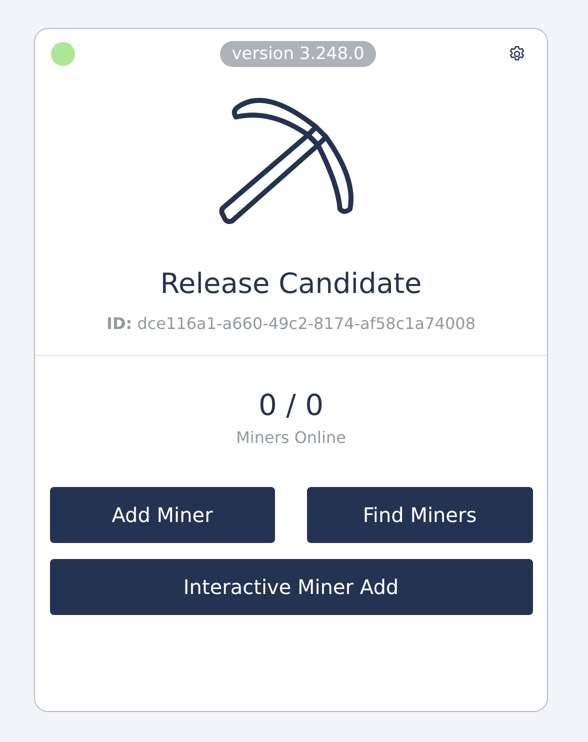 The width and height of the screenshot is (588, 742). What do you see at coordinates (298, 54) in the screenshot?
I see `version-pill: version 3.248.0` at bounding box center [298, 54].